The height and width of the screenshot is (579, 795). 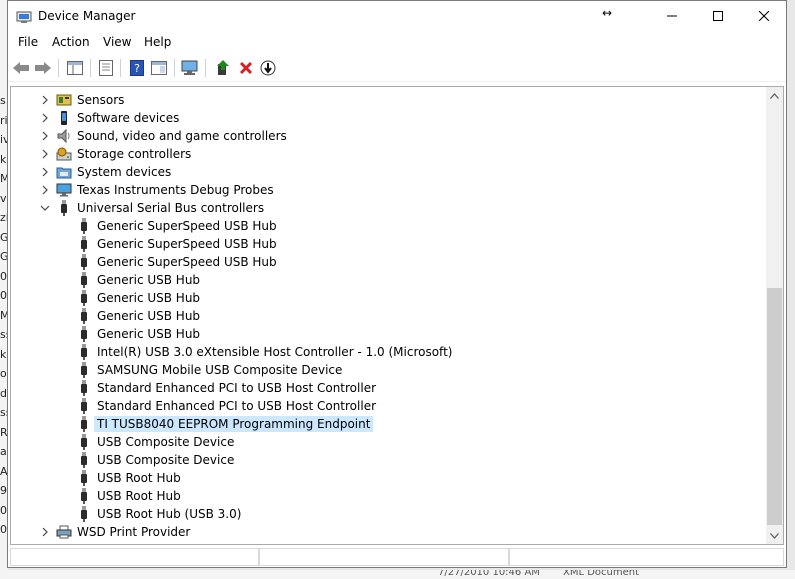 What do you see at coordinates (101, 100) in the screenshot?
I see `tree-item-label: Sensors` at bounding box center [101, 100].